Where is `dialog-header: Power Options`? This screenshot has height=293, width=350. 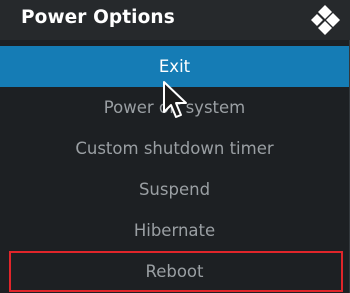
dialog-header: Power Options is located at coordinates (175, 20).